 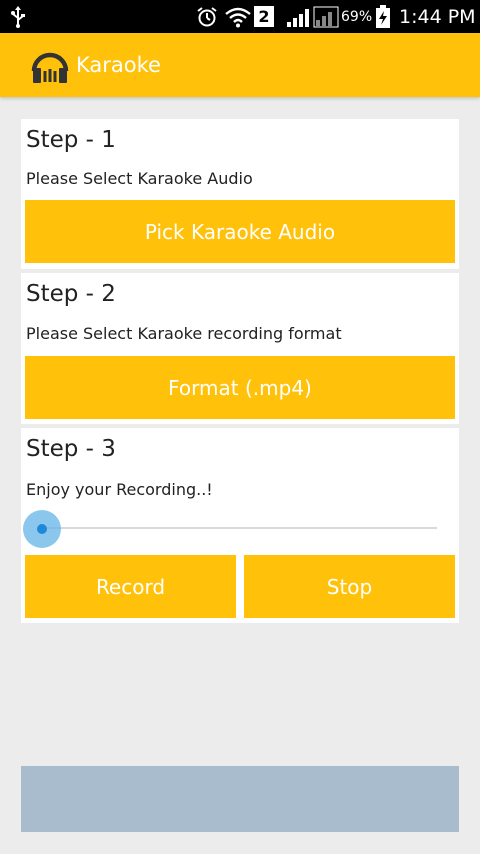 What do you see at coordinates (240, 231) in the screenshot?
I see `pick-karaoke-audio-button: Pick Karaoke Audio` at bounding box center [240, 231].